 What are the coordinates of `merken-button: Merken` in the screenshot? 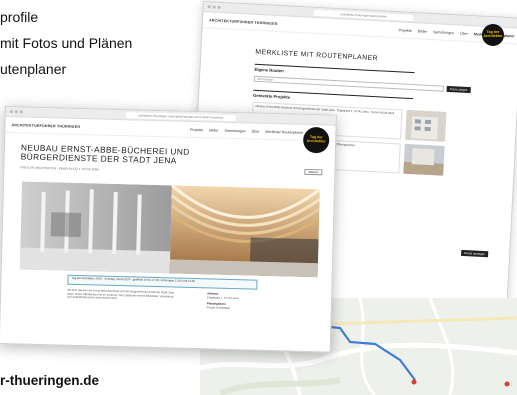 It's located at (313, 172).